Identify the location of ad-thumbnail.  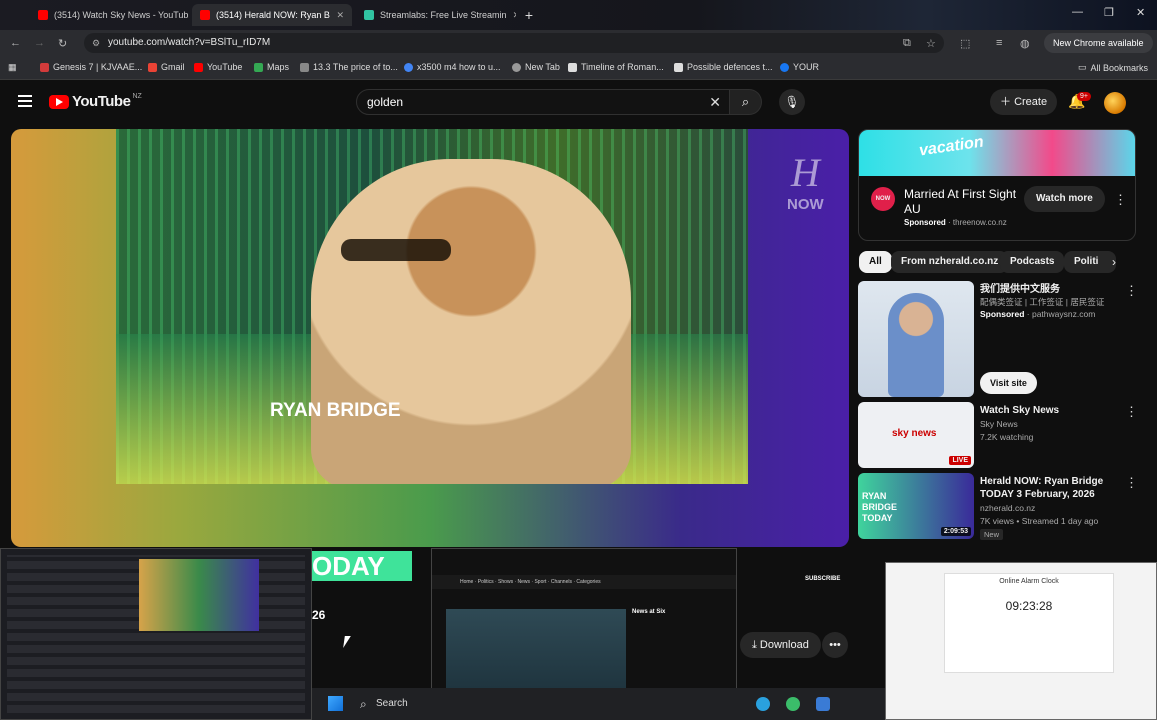
(916, 339).